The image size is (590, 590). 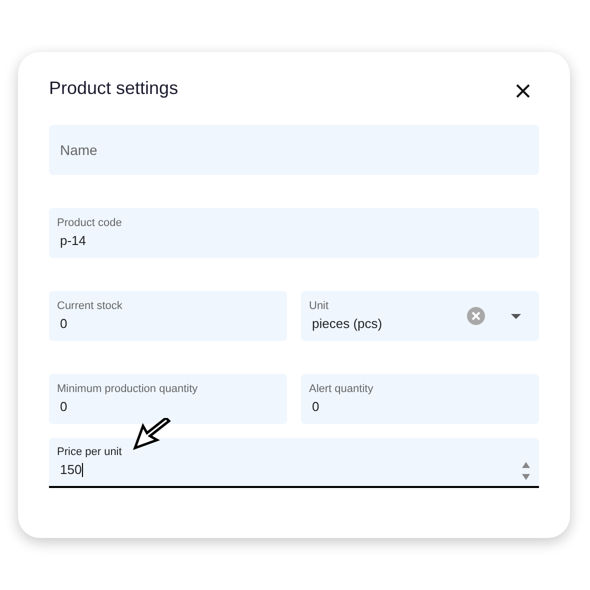 I want to click on pointer-arrow-icon, so click(x=152, y=435).